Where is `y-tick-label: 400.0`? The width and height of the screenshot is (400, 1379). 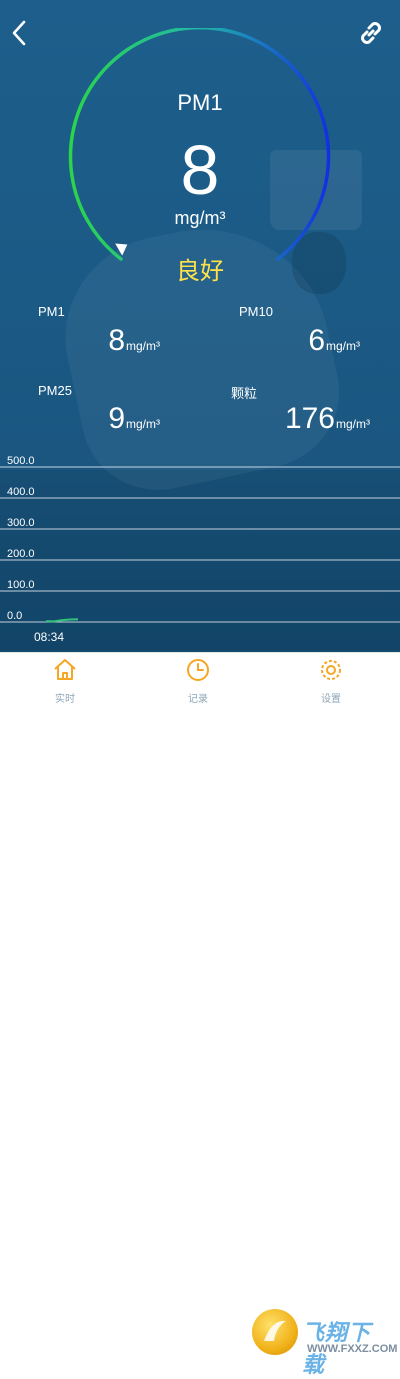
y-tick-label: 400.0 is located at coordinates (21, 492).